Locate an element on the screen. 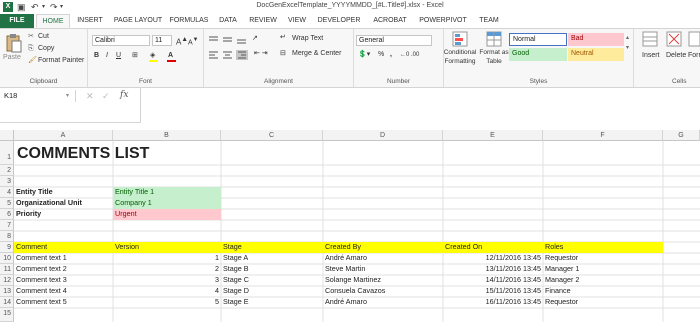 This screenshot has width=700, height=322. insert-cells-button: Insert is located at coordinates (651, 56).